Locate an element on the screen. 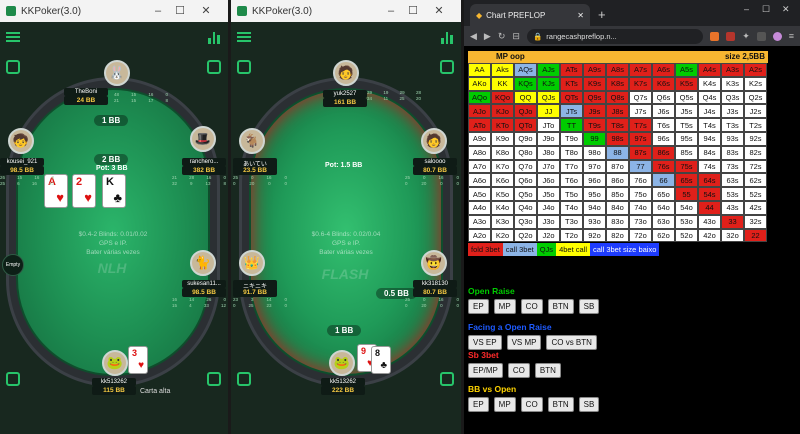 This screenshot has height=434, width=800. hand-cell: J6o is located at coordinates (548, 180).